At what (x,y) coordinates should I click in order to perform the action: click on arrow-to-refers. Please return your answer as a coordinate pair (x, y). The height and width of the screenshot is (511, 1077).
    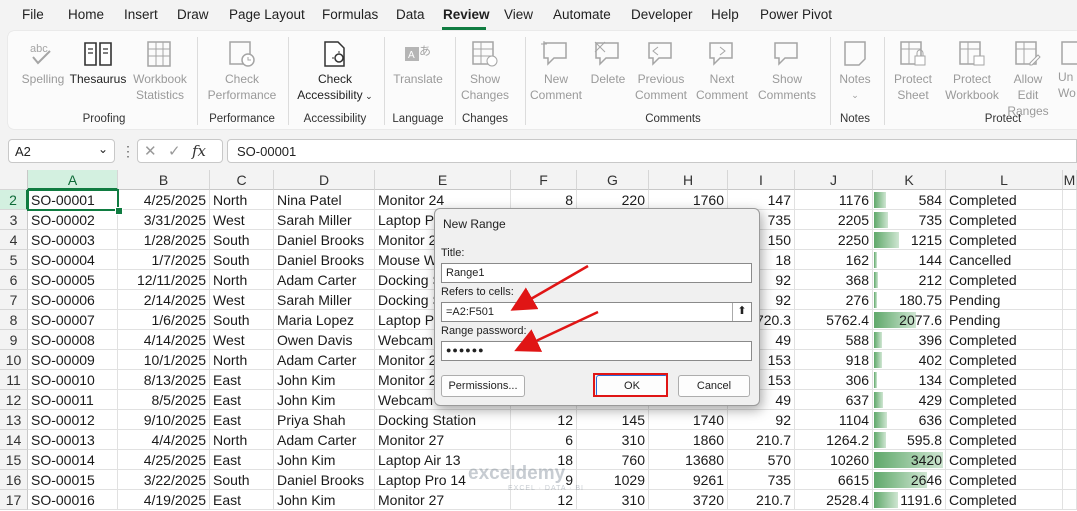
    Looking at the image, I should click on (549, 287).